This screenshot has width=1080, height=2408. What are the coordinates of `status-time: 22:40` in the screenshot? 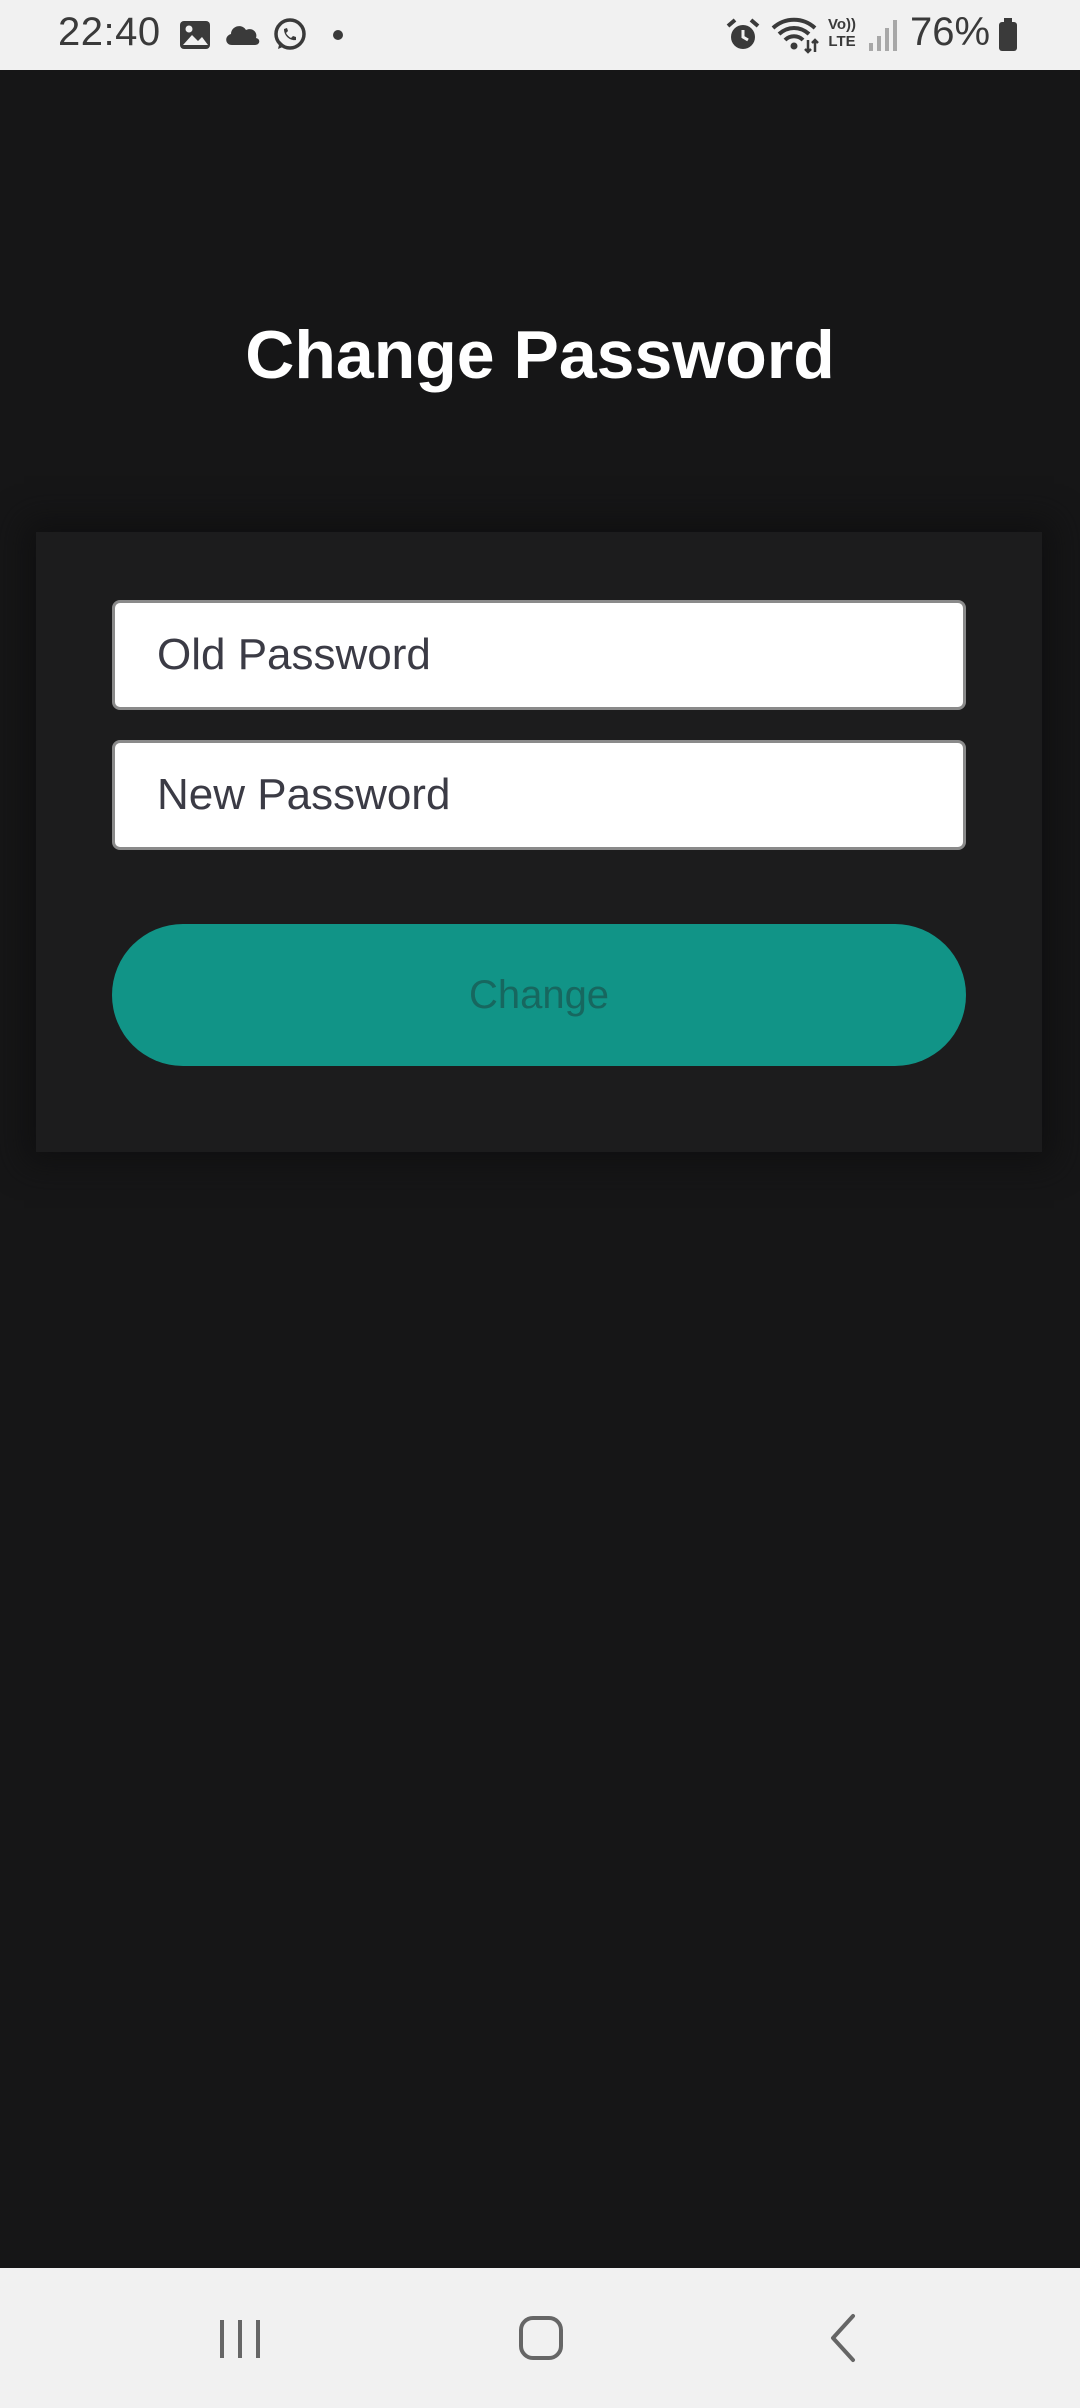 It's located at (109, 32).